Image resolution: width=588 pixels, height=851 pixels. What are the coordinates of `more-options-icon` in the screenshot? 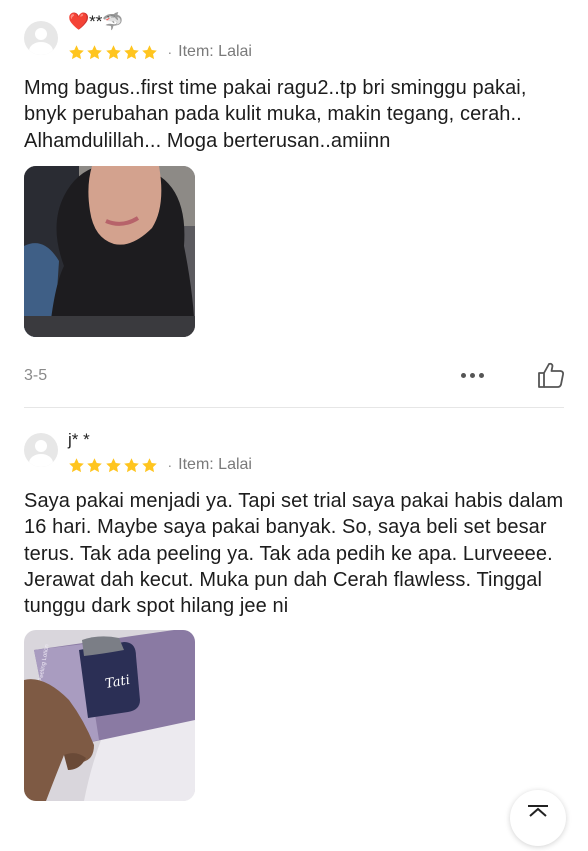 It's located at (472, 375).